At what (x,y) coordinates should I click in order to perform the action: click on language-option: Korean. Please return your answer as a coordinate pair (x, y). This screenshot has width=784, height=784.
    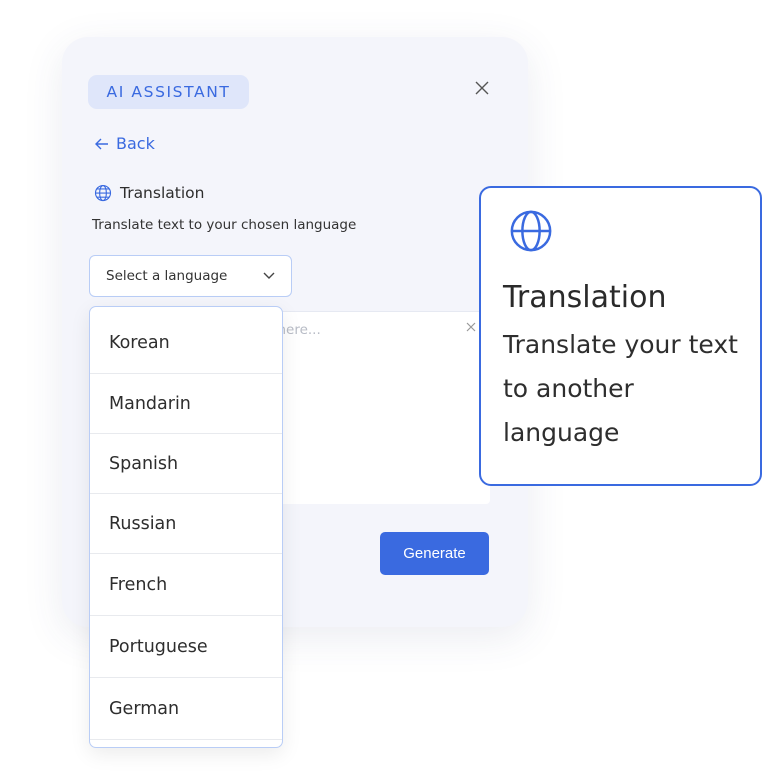
    Looking at the image, I should click on (186, 340).